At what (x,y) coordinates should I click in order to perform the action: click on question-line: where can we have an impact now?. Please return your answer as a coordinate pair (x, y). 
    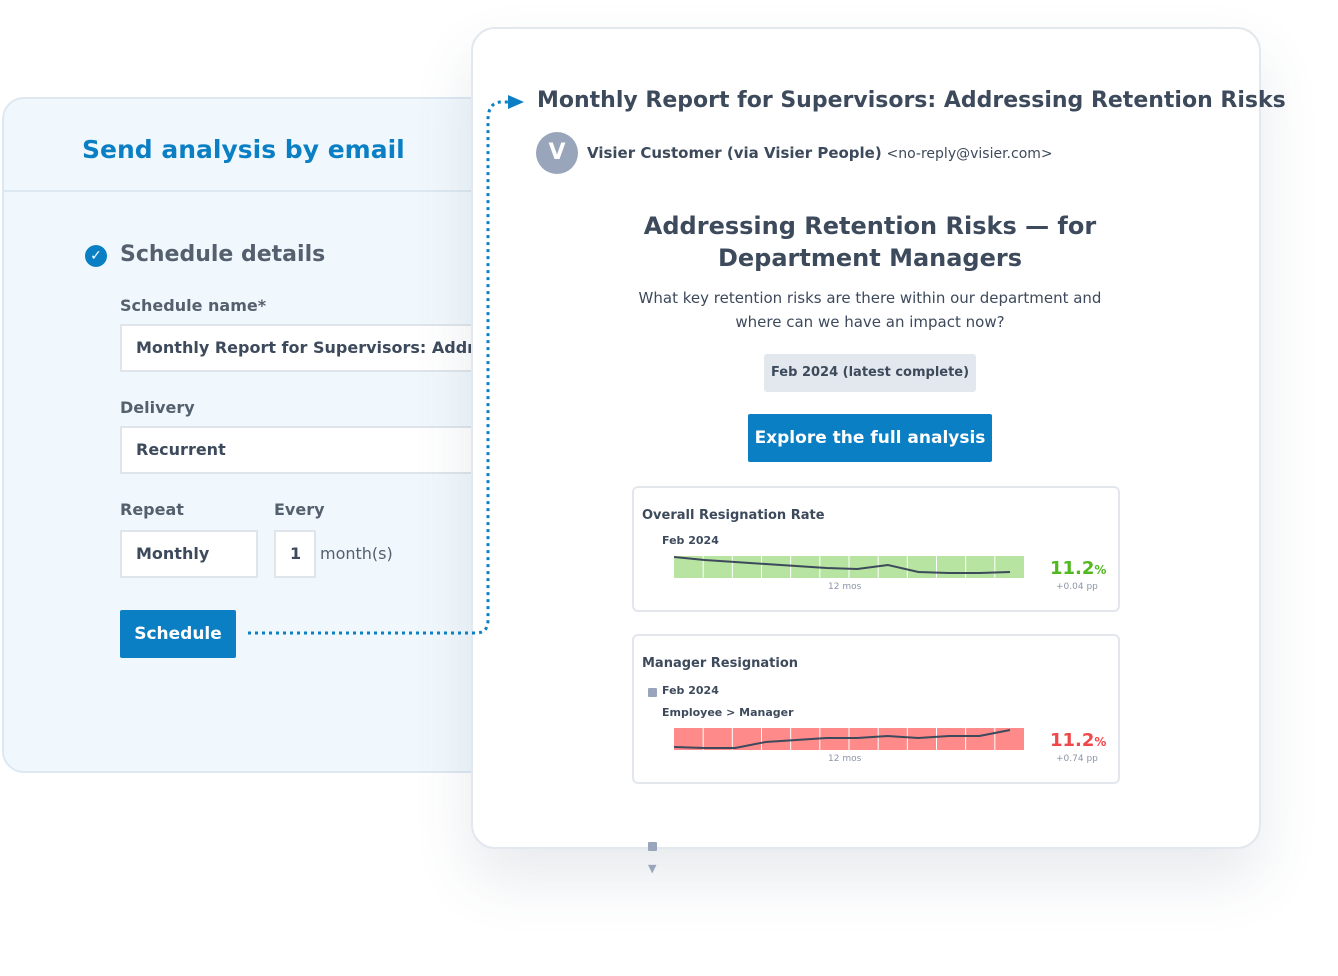
    Looking at the image, I should click on (870, 322).